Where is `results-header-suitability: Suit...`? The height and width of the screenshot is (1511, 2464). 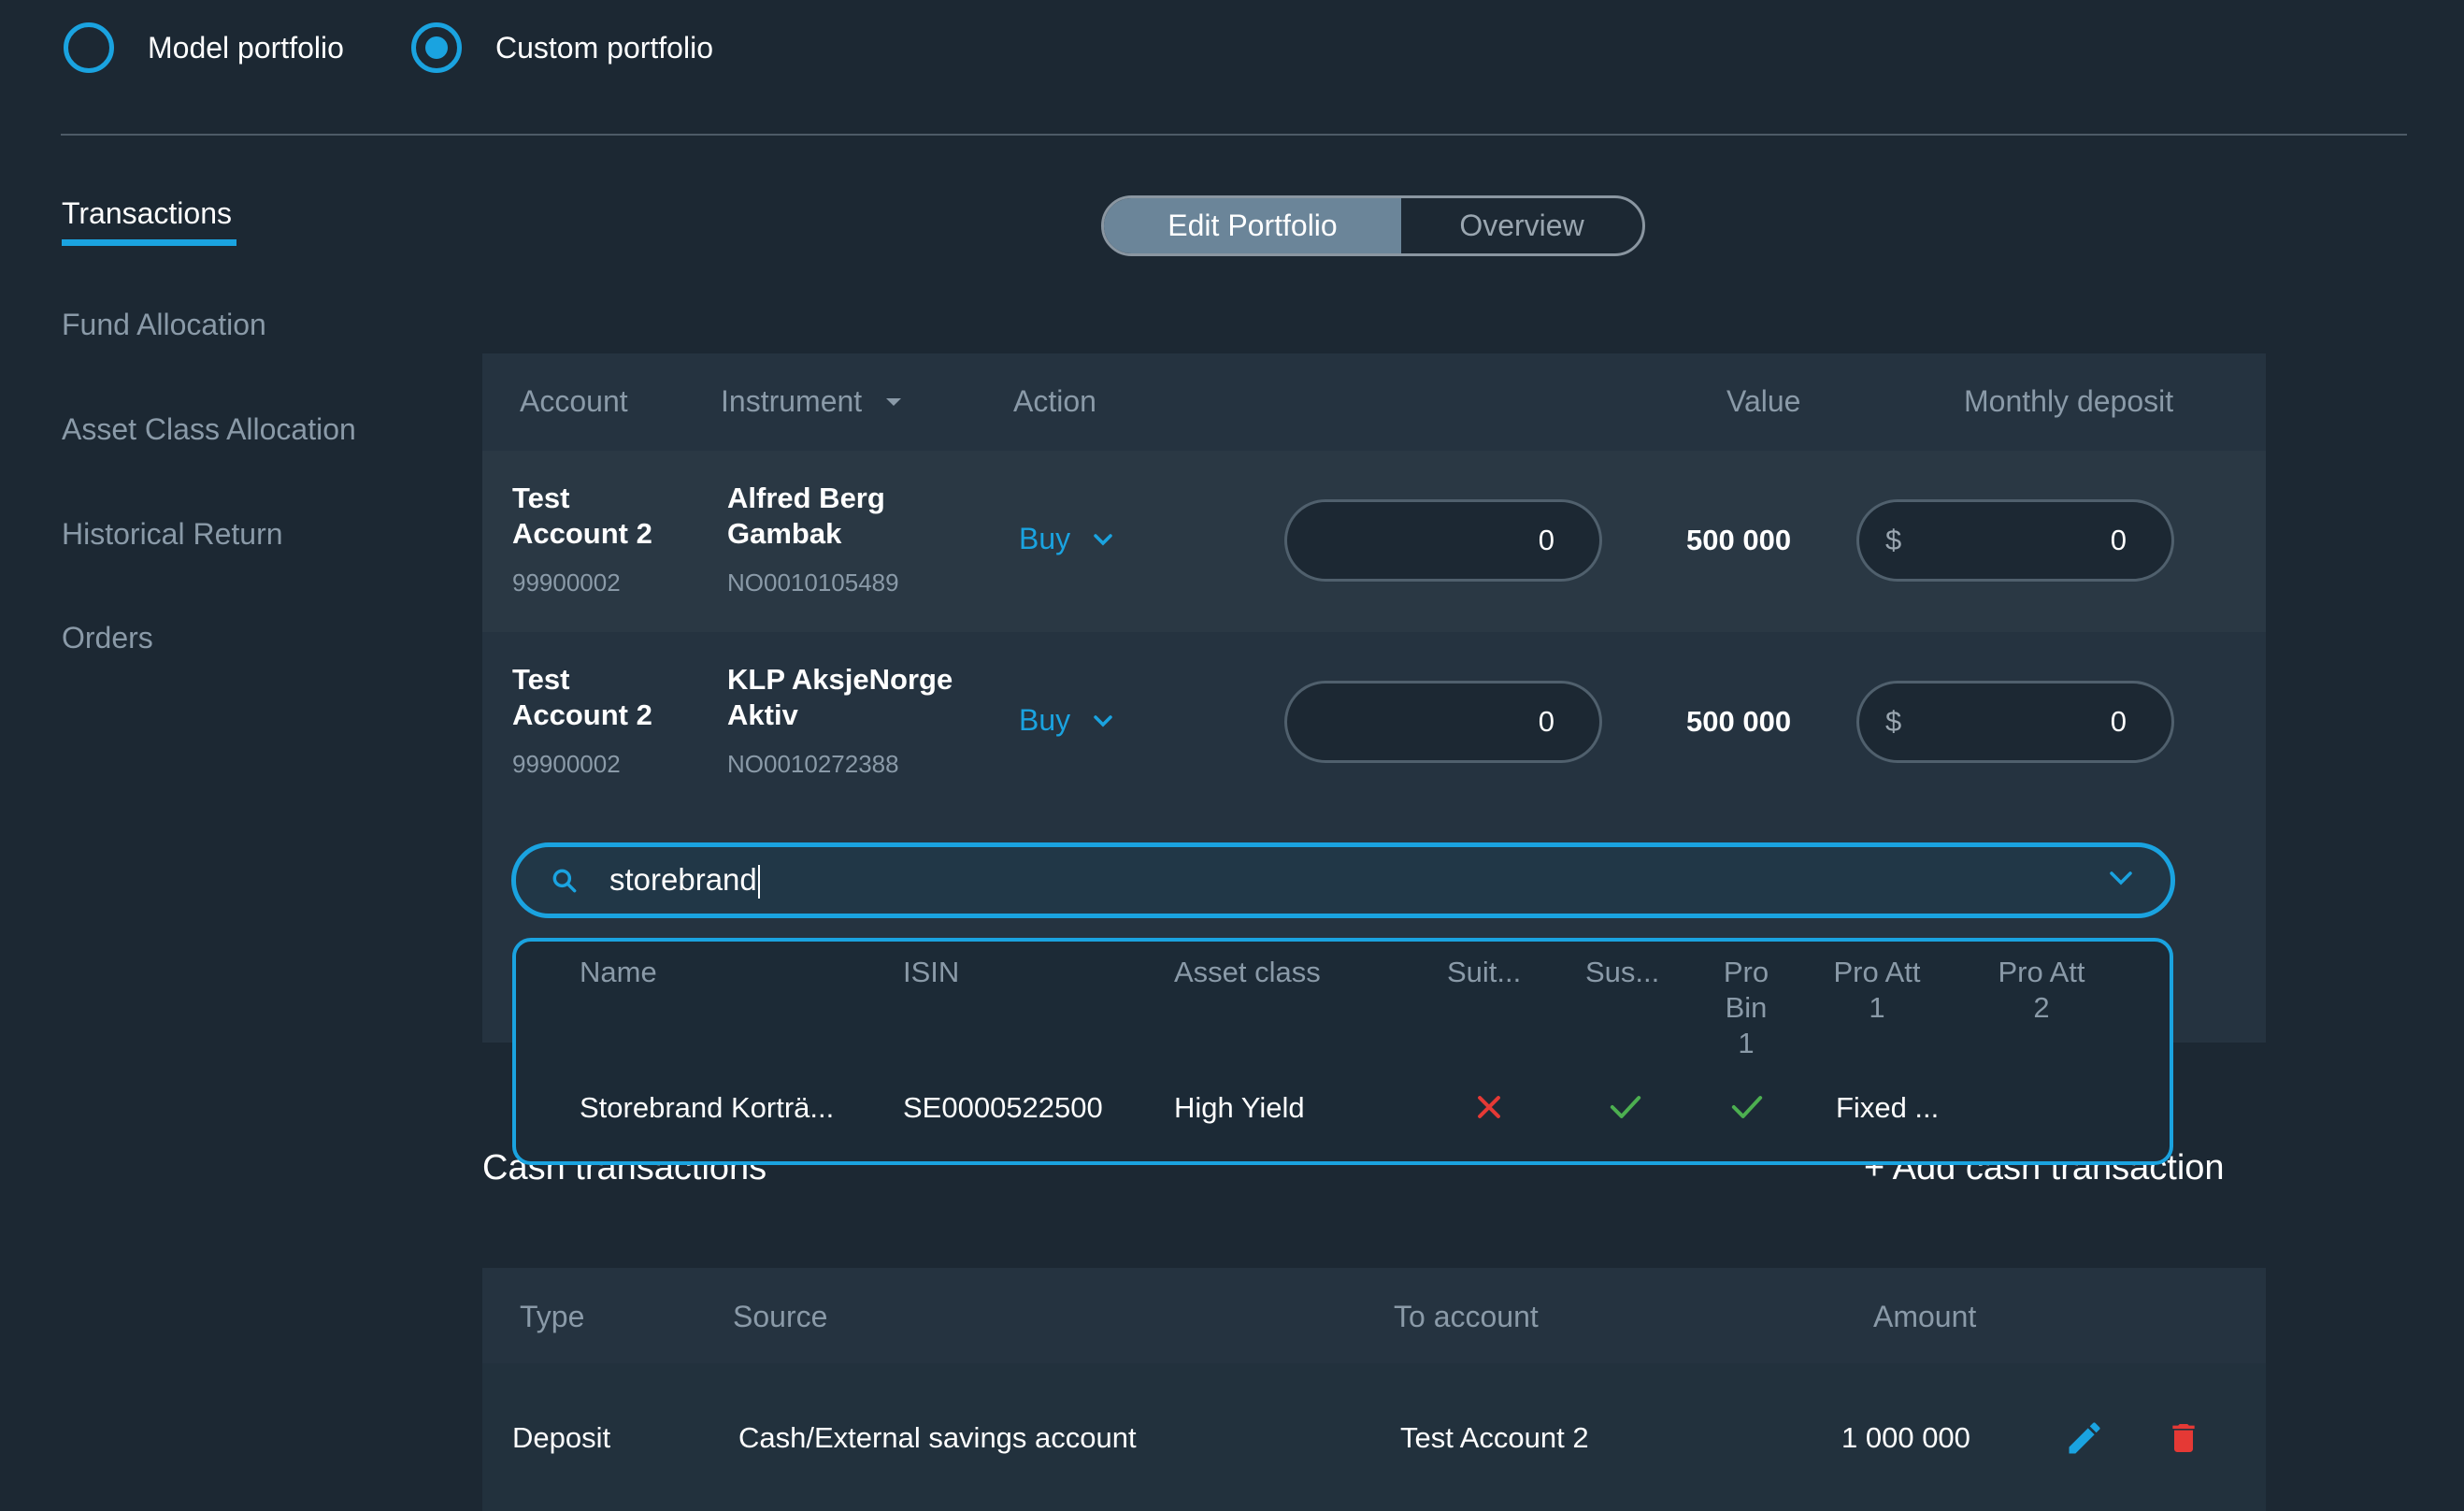 results-header-suitability: Suit... is located at coordinates (1484, 972).